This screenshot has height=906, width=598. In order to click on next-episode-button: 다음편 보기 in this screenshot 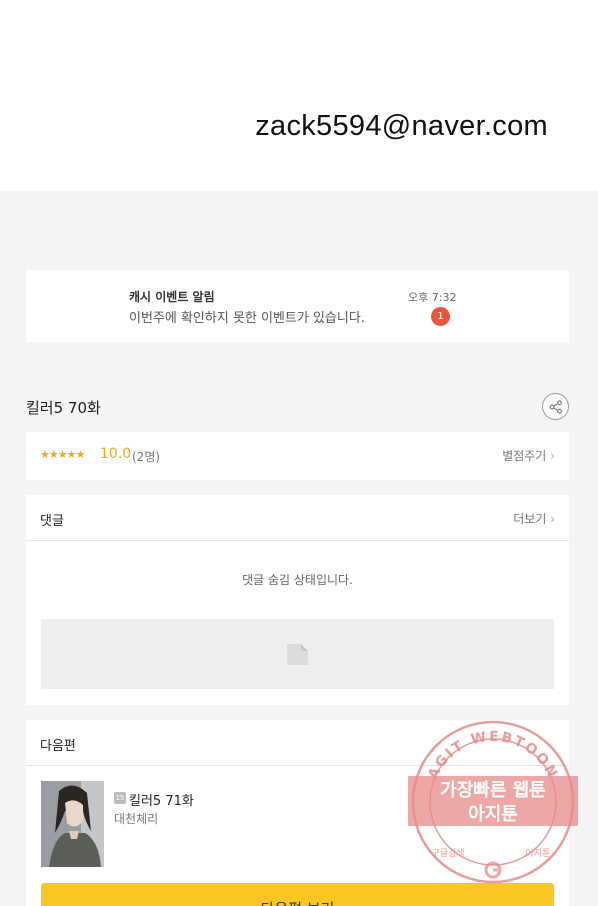, I will do `click(297, 894)`.